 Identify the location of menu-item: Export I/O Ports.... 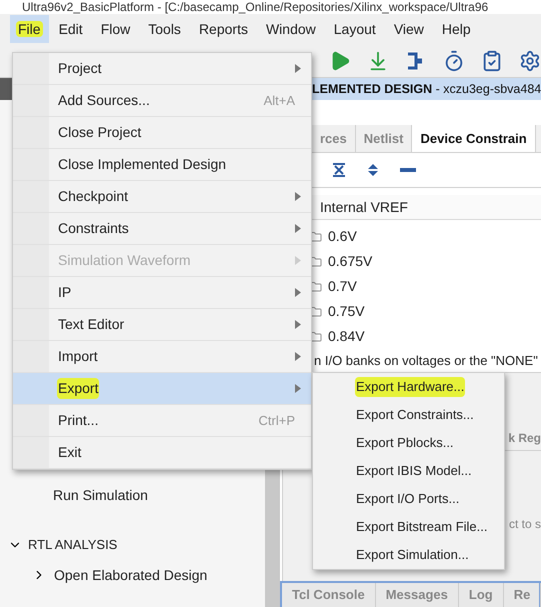
(408, 499).